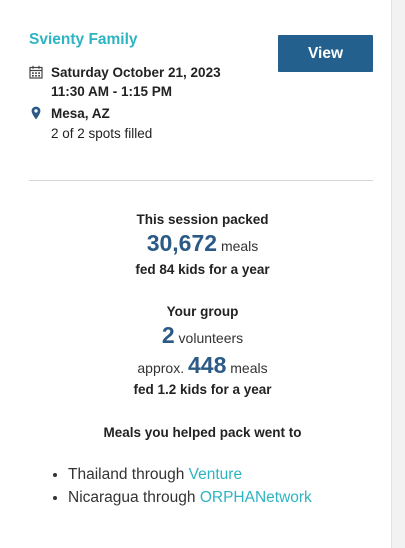 Image resolution: width=405 pixels, height=548 pixels. I want to click on volunteers-unit: volunteers, so click(211, 338).